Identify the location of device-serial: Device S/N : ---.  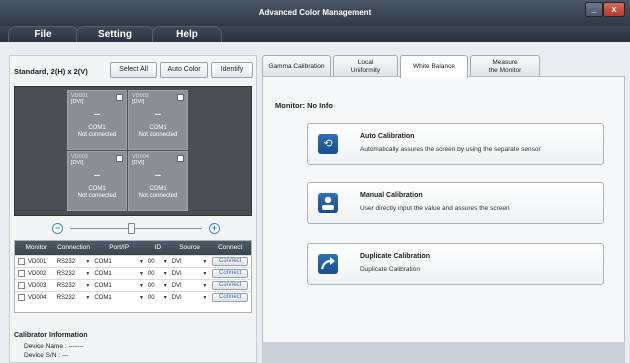
(46, 355).